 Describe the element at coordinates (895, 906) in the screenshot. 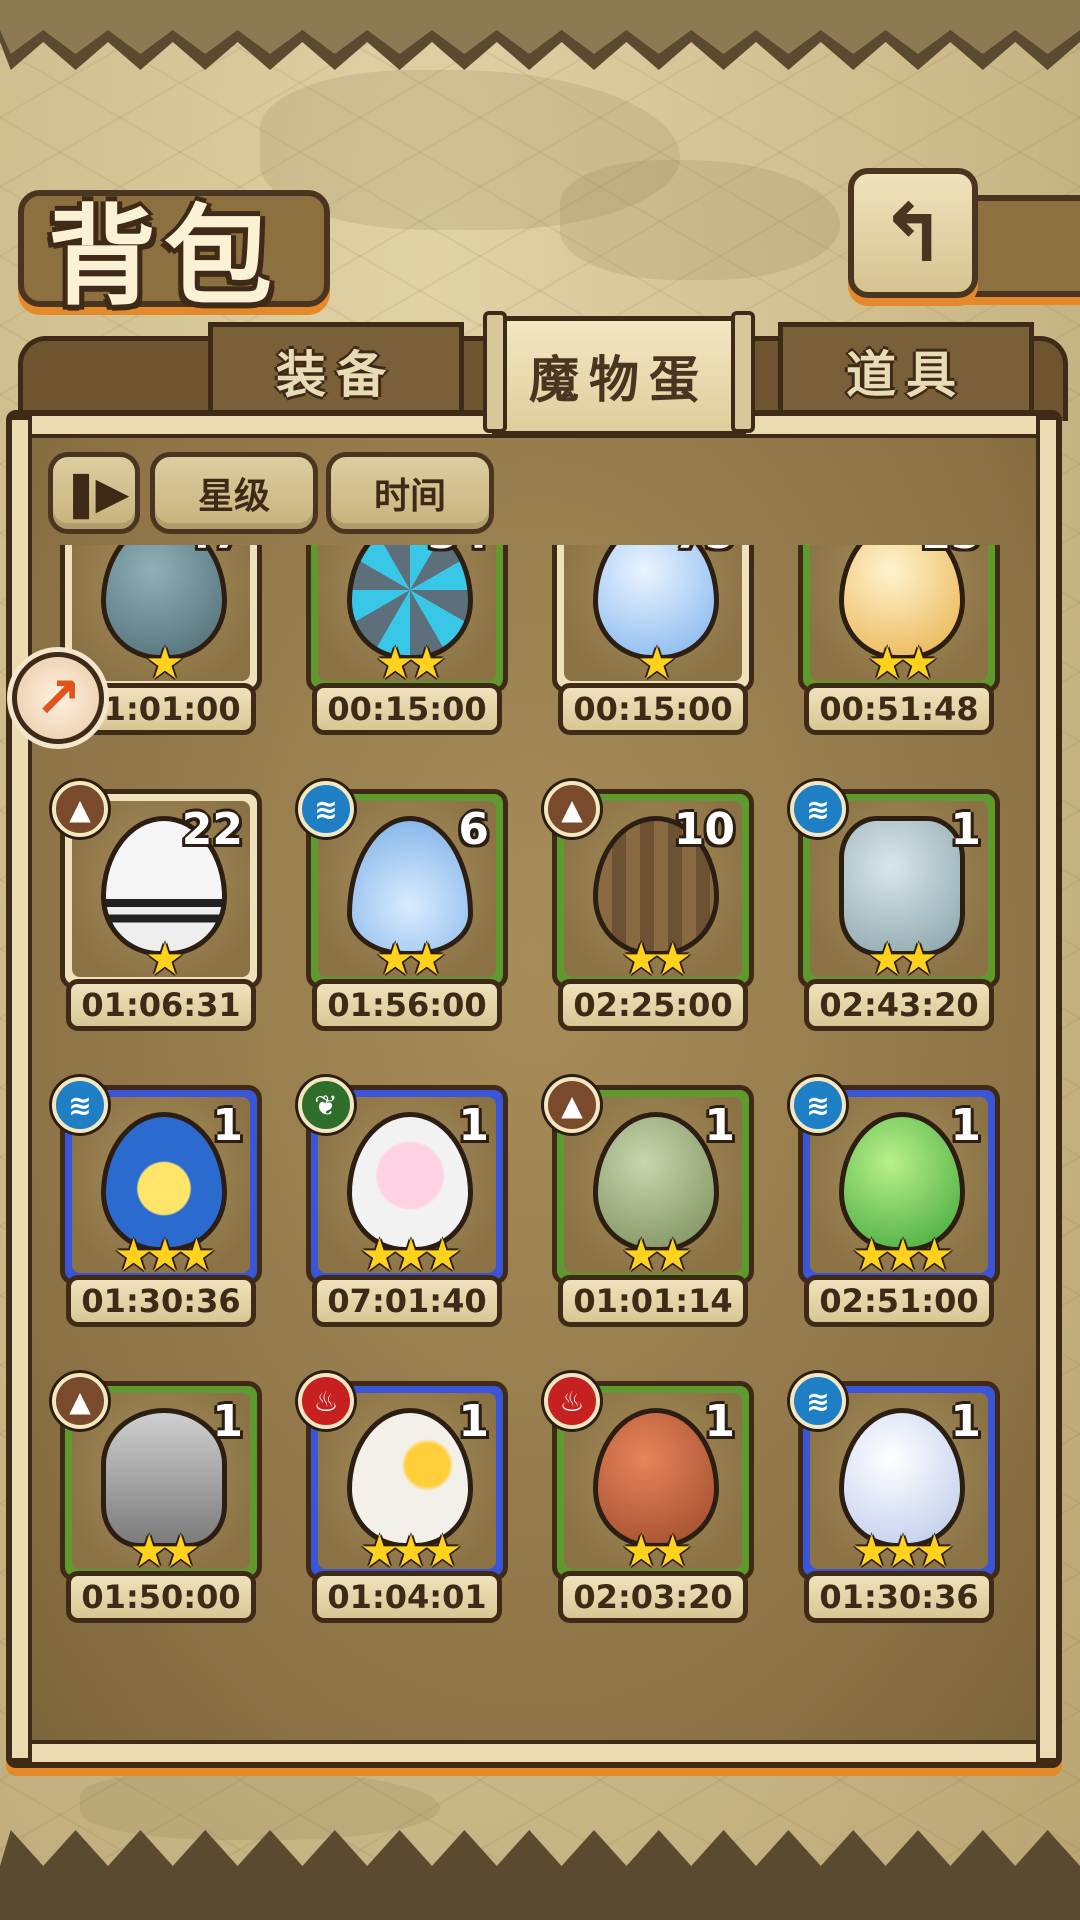

I see `egg-slot: 1 ★★ ≋ 02:43:20` at that location.